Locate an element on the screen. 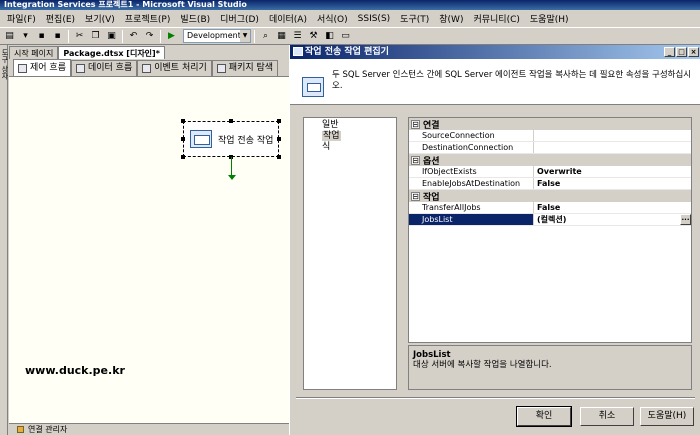  undo-icon: ↶ is located at coordinates (133, 36).